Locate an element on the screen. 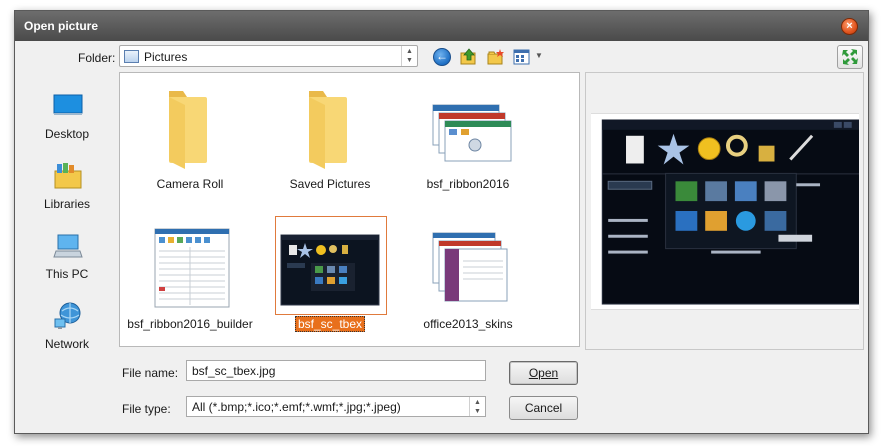 This screenshot has height=446, width=887. open-button-label: Open is located at coordinates (543, 373).